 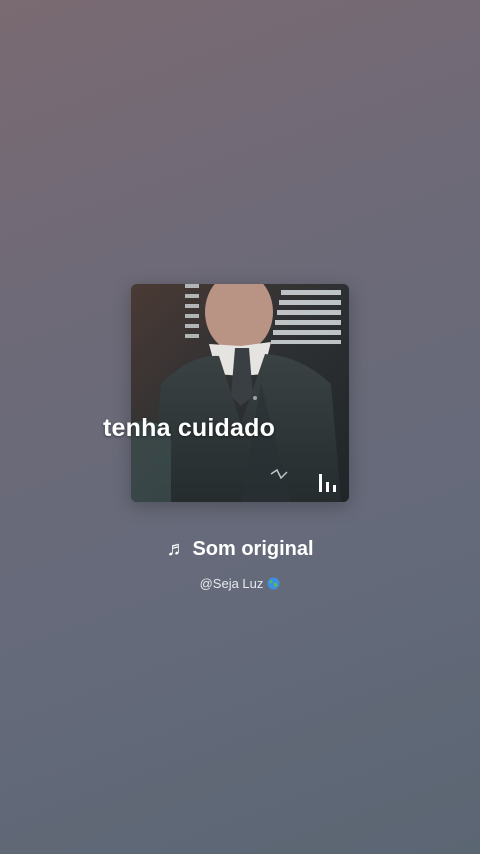 I want to click on sound-author: @Seja Luz, so click(x=240, y=583).